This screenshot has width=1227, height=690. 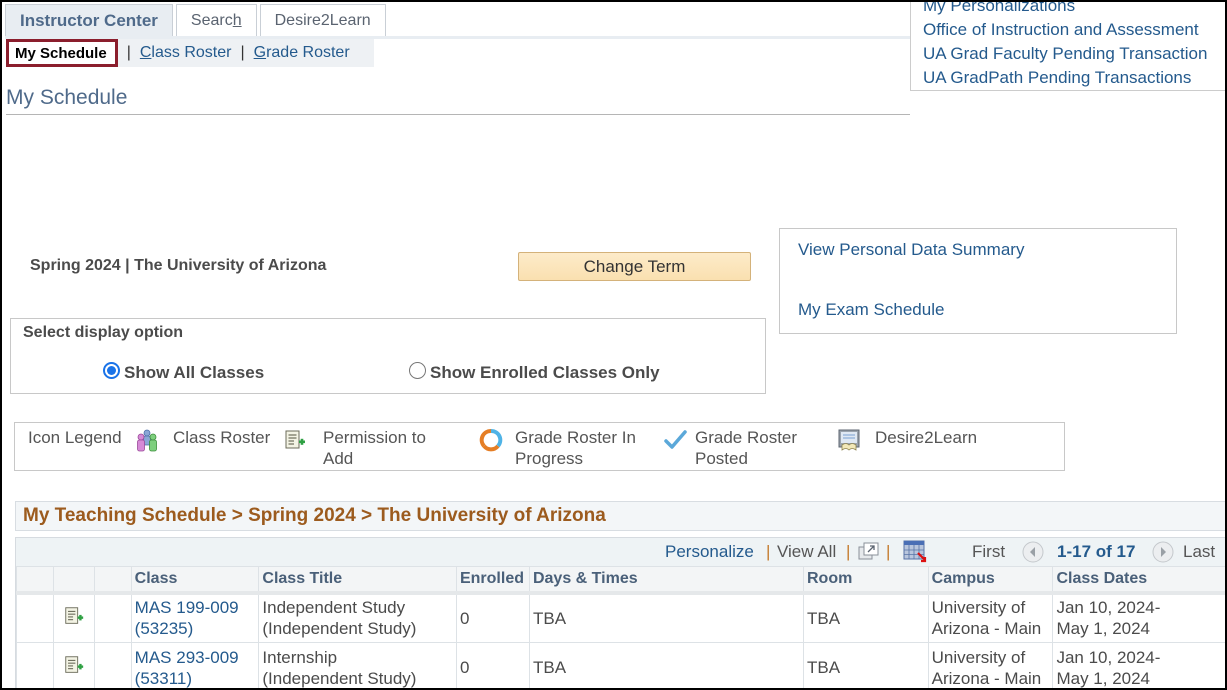 I want to click on tab-search-accesskey: h, so click(x=237, y=20).